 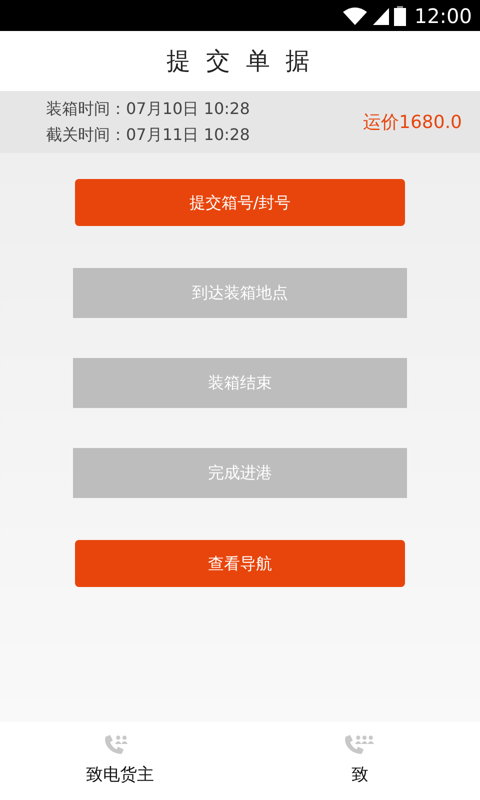 I want to click on wifi-icon, so click(x=355, y=16).